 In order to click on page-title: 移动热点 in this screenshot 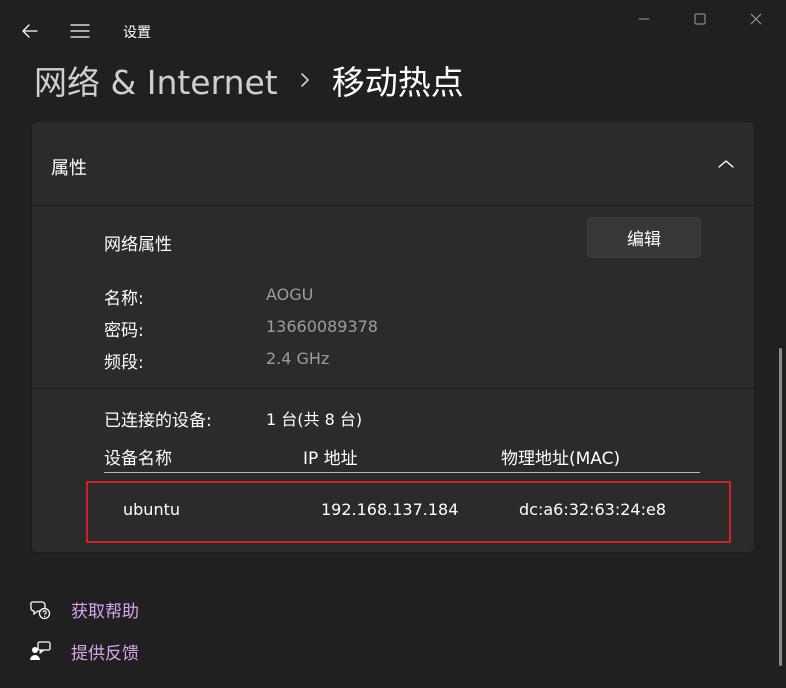, I will do `click(397, 82)`.